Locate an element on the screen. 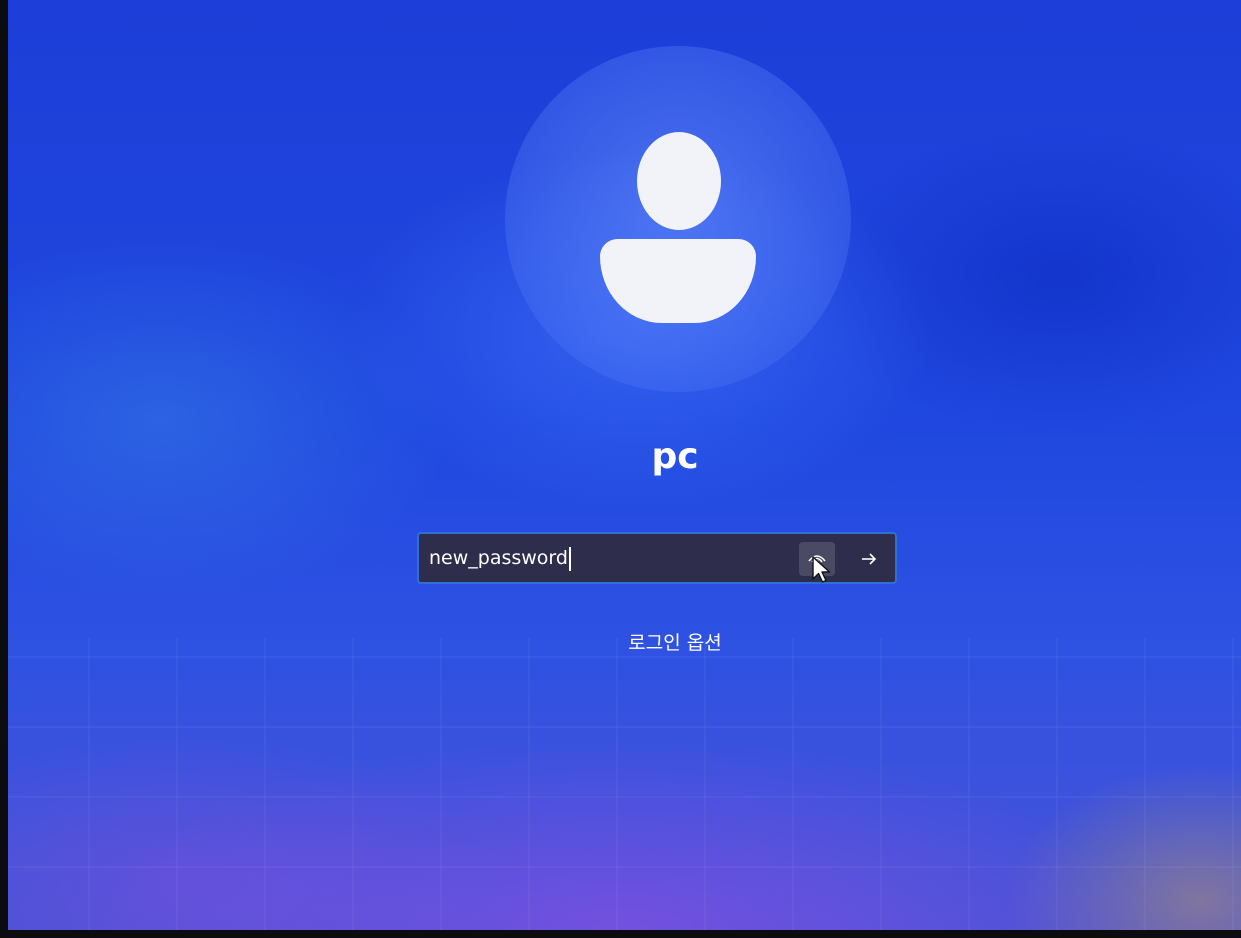 Image resolution: width=1241 pixels, height=938 pixels. user-silhouette-icon is located at coordinates (679, 181).